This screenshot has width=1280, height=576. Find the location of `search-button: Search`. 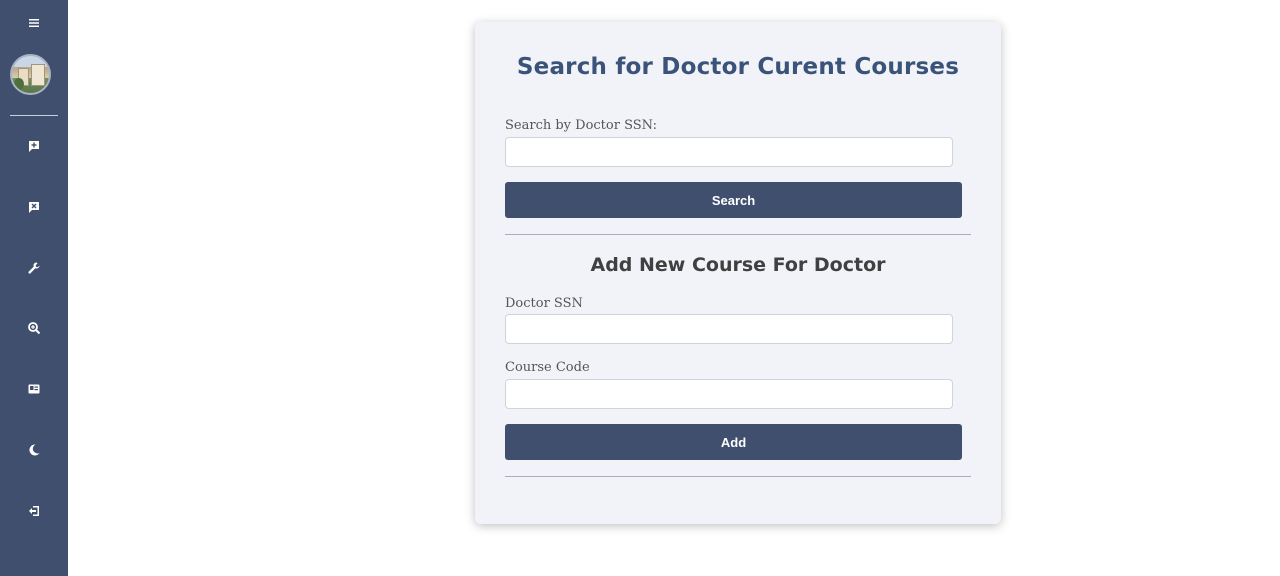

search-button: Search is located at coordinates (733, 200).